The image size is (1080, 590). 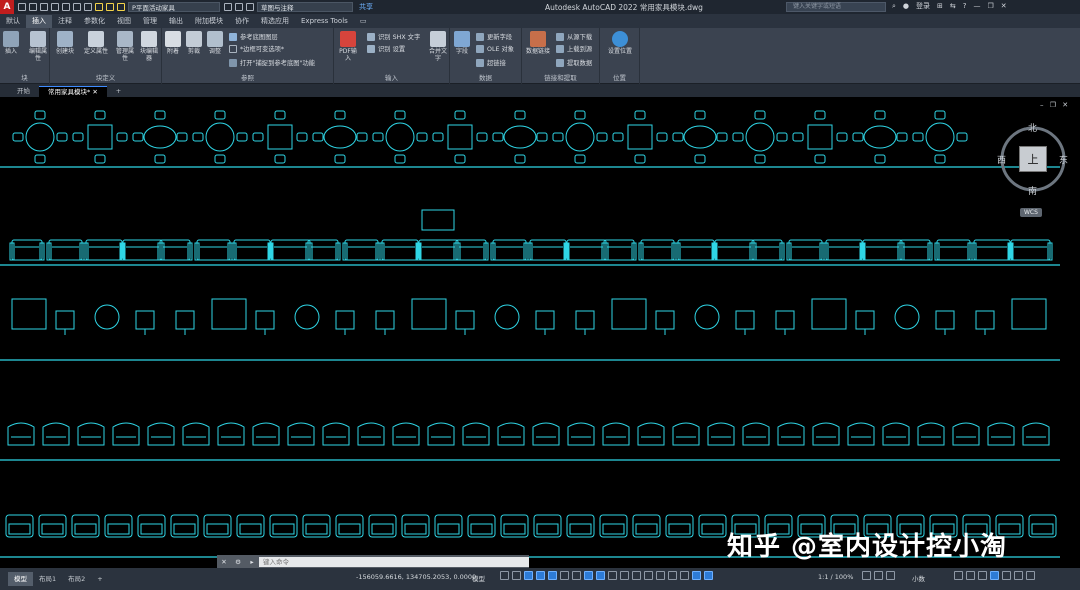 I want to click on model-space-button: 模型, so click(x=478, y=578).